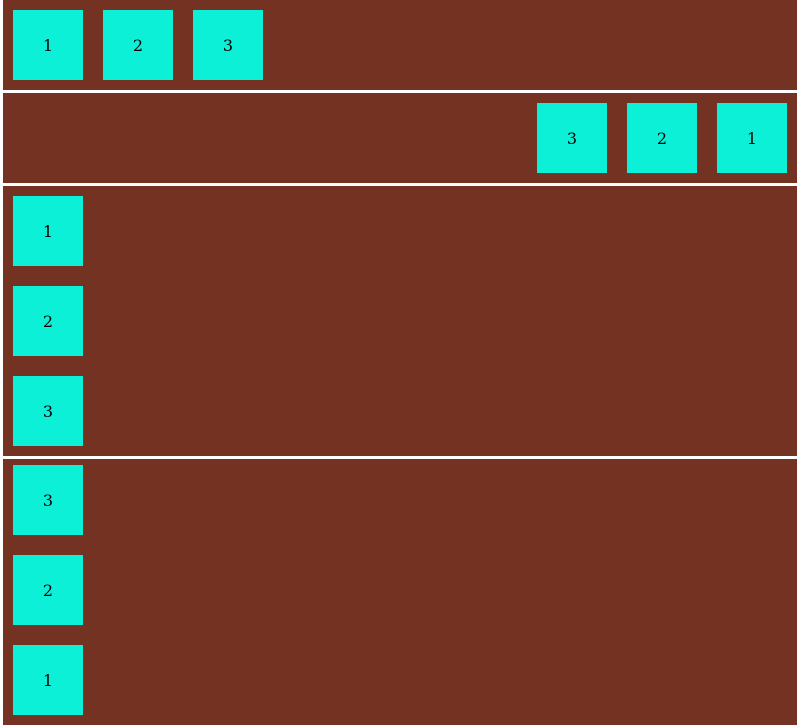 This screenshot has width=797, height=725. I want to click on flex-row-reverse-panel: 1 2 3, so click(400, 138).